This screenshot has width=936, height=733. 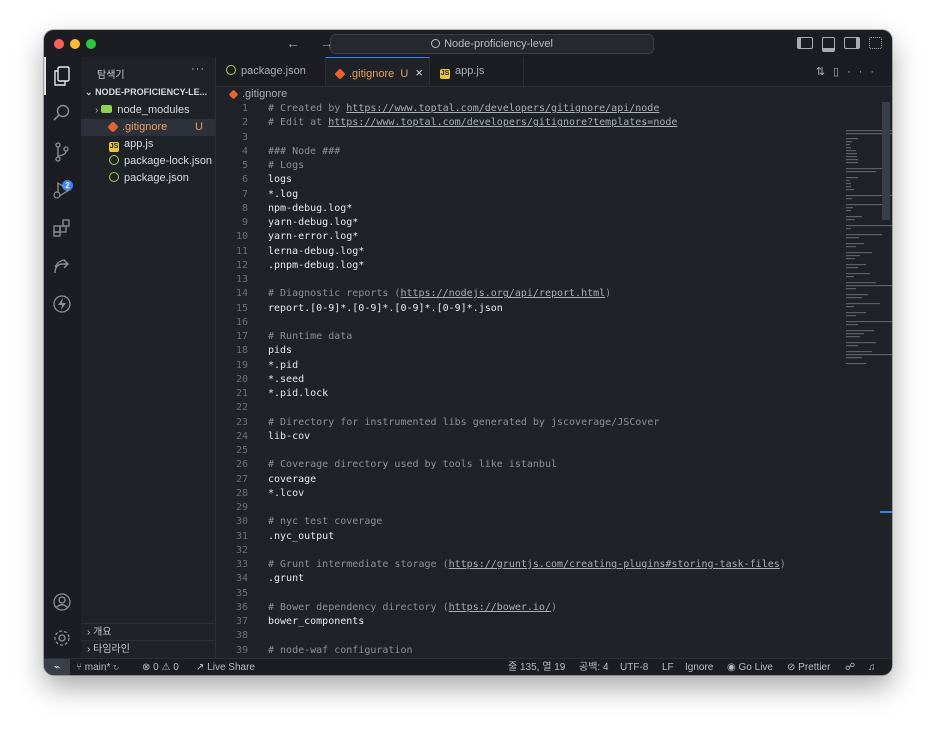 What do you see at coordinates (148, 632) in the screenshot?
I see `outline-section: › 개요` at bounding box center [148, 632].